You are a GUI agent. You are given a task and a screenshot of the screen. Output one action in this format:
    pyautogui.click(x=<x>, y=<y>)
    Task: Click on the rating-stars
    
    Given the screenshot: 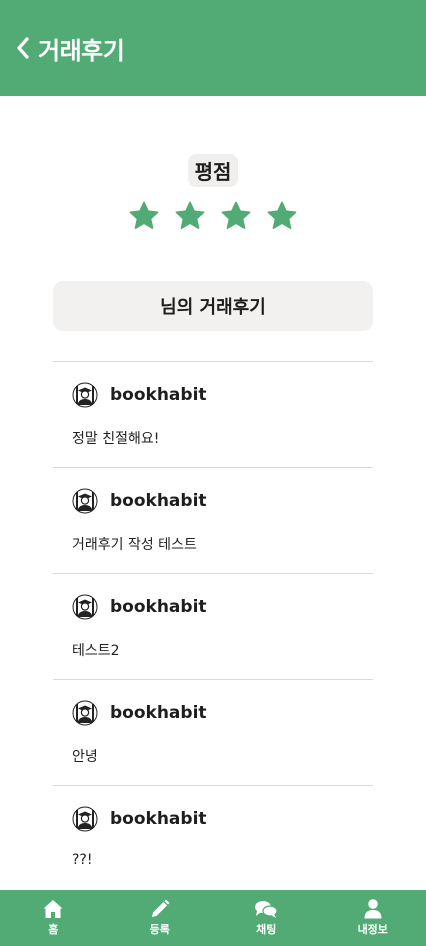 What is the action you would take?
    pyautogui.click(x=213, y=216)
    